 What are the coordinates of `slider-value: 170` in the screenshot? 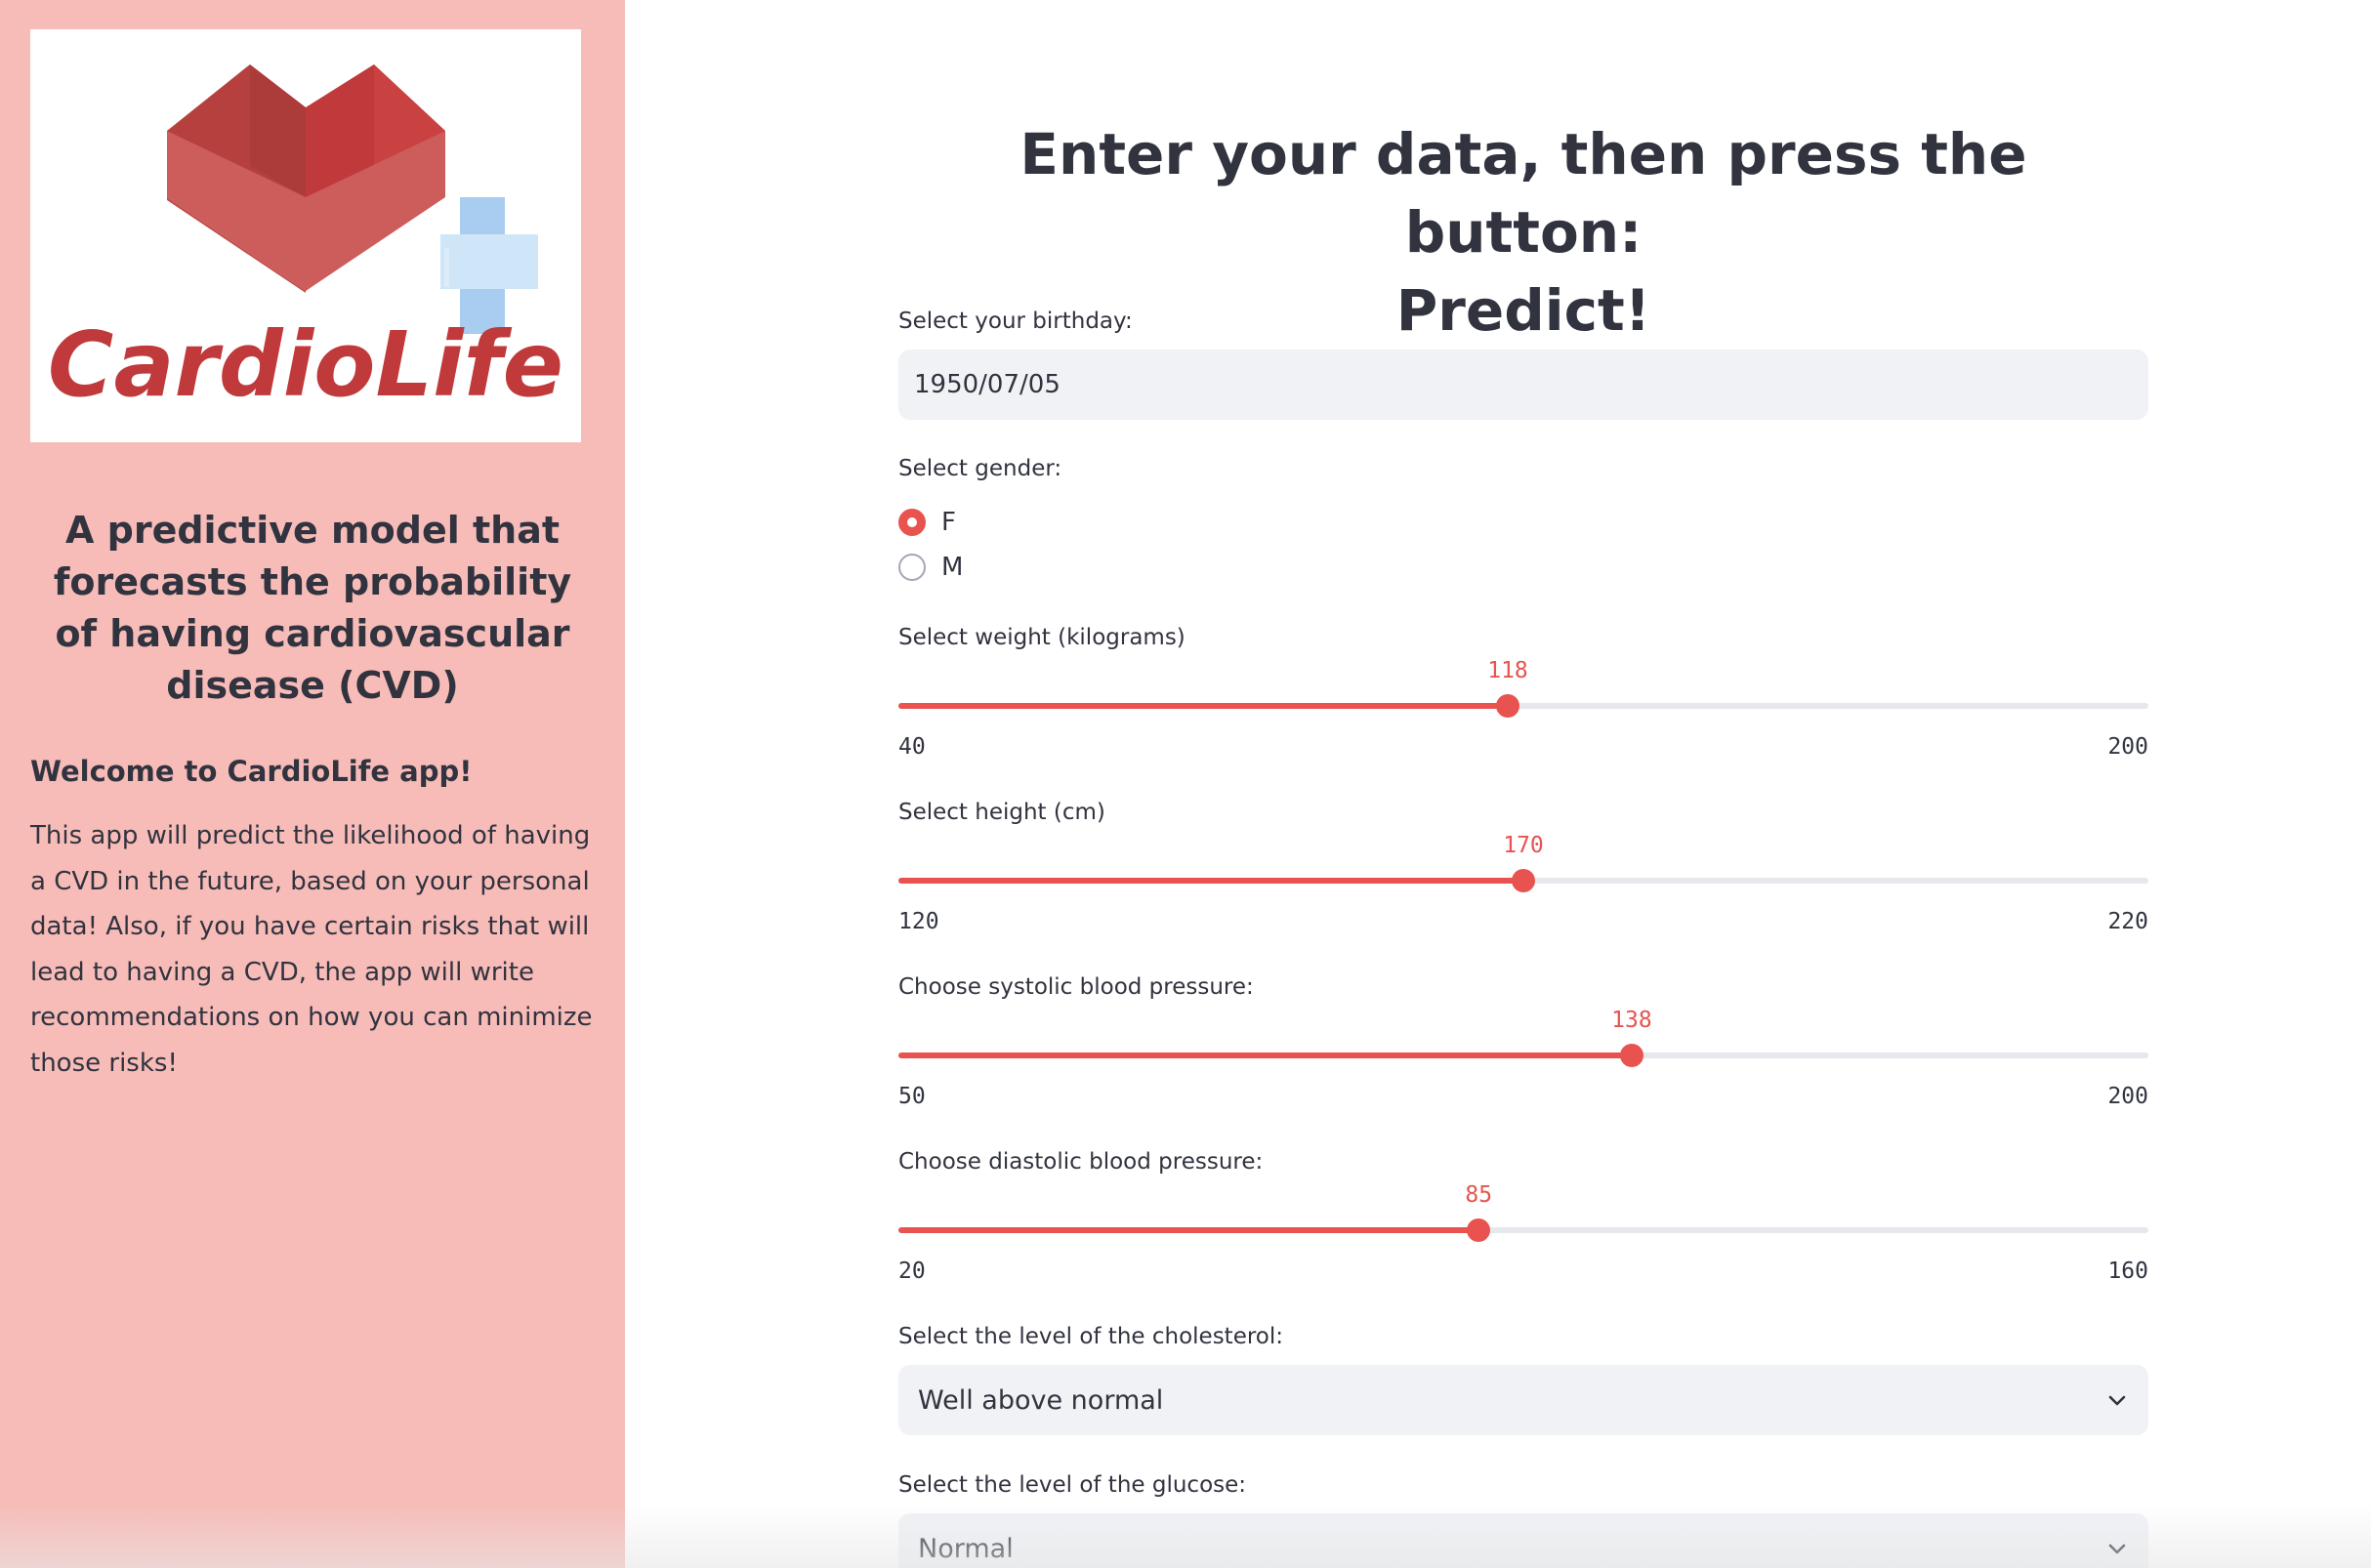 It's located at (1523, 845).